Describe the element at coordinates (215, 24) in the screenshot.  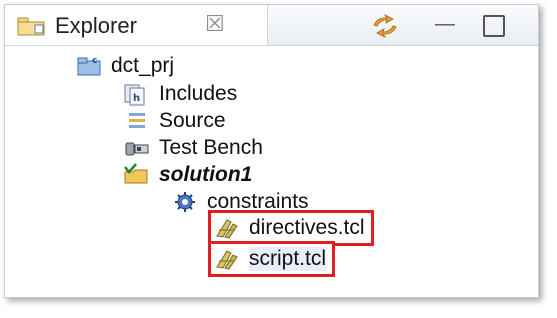
I see `close-icon: ☒` at that location.